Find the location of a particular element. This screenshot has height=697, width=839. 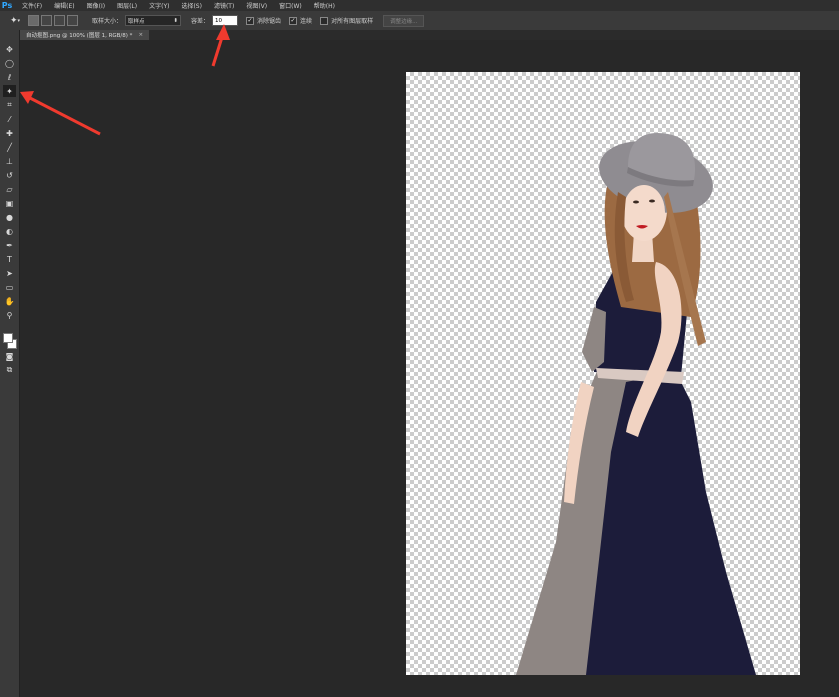

brush-tool-icon: ╱ is located at coordinates (9, 147).